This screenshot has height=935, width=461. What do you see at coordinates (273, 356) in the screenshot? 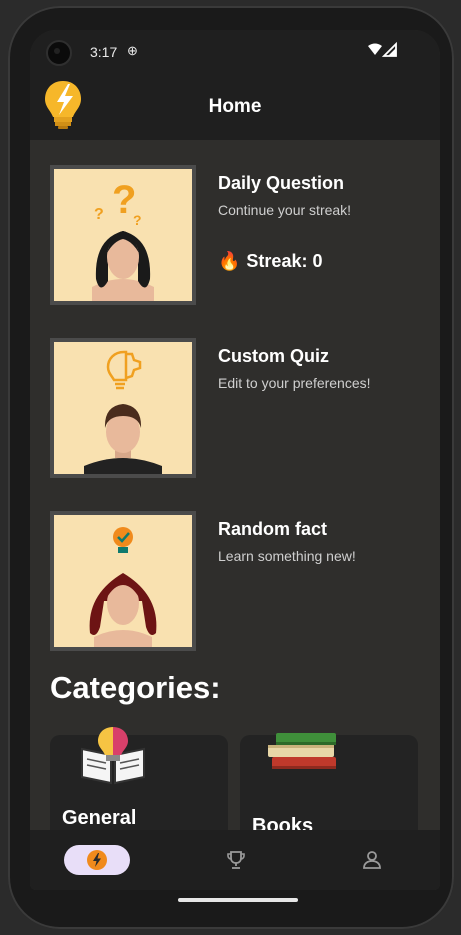
I see `card-title: Custom Quiz` at bounding box center [273, 356].